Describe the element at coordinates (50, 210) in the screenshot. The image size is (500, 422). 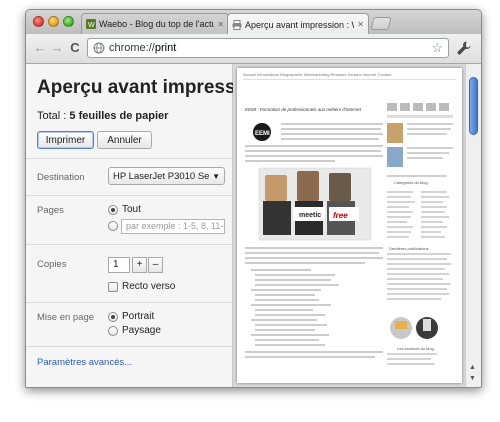
I see `pages-label: Pages` at that location.